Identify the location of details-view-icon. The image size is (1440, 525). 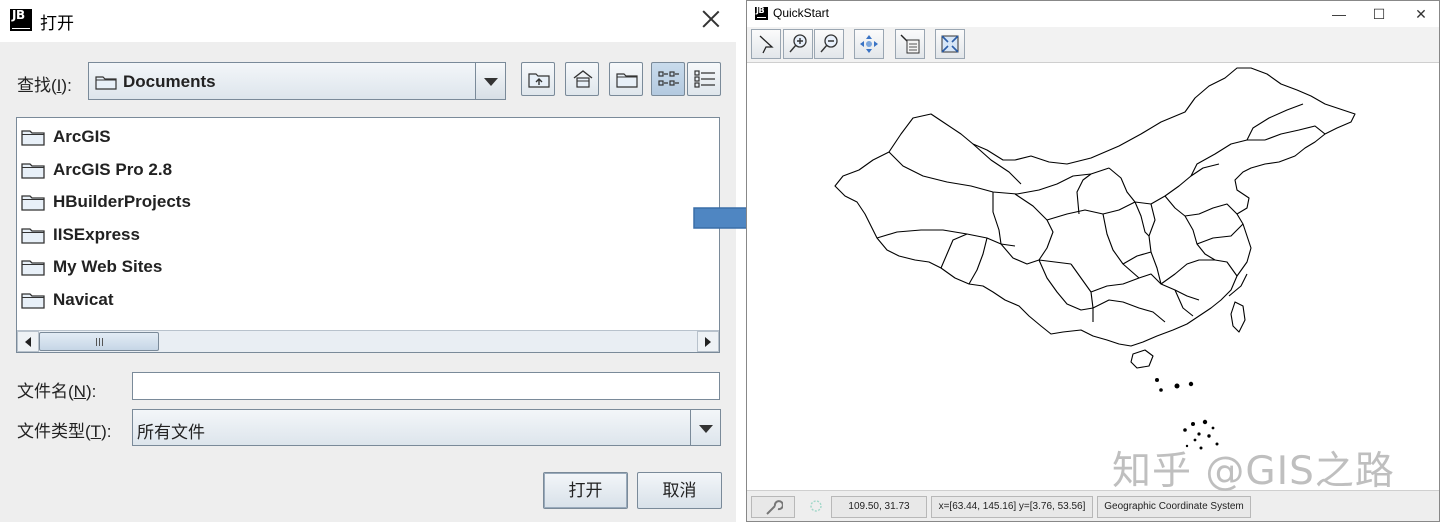
(704, 79).